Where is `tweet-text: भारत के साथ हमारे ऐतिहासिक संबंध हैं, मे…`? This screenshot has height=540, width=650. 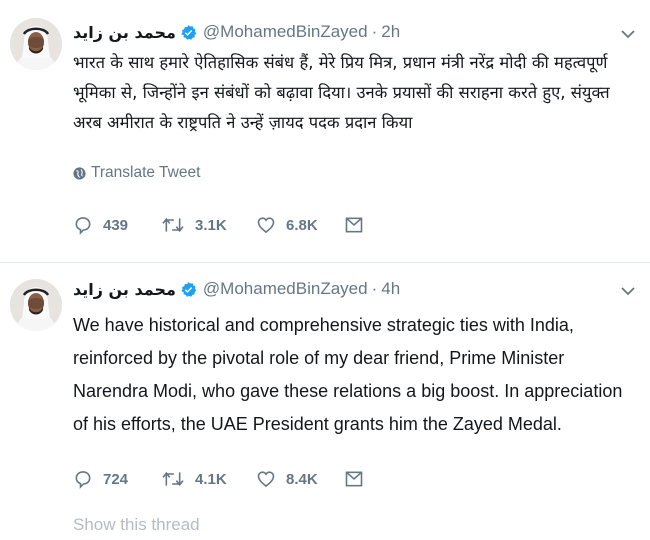
tweet-text: भारत के साथ हमारे ऐतिहासिक संबंध हैं, मे… is located at coordinates (341, 92).